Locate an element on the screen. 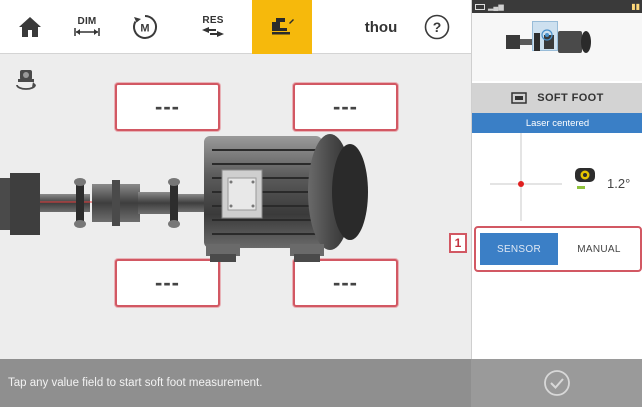  help-button: ? is located at coordinates (437, 27).